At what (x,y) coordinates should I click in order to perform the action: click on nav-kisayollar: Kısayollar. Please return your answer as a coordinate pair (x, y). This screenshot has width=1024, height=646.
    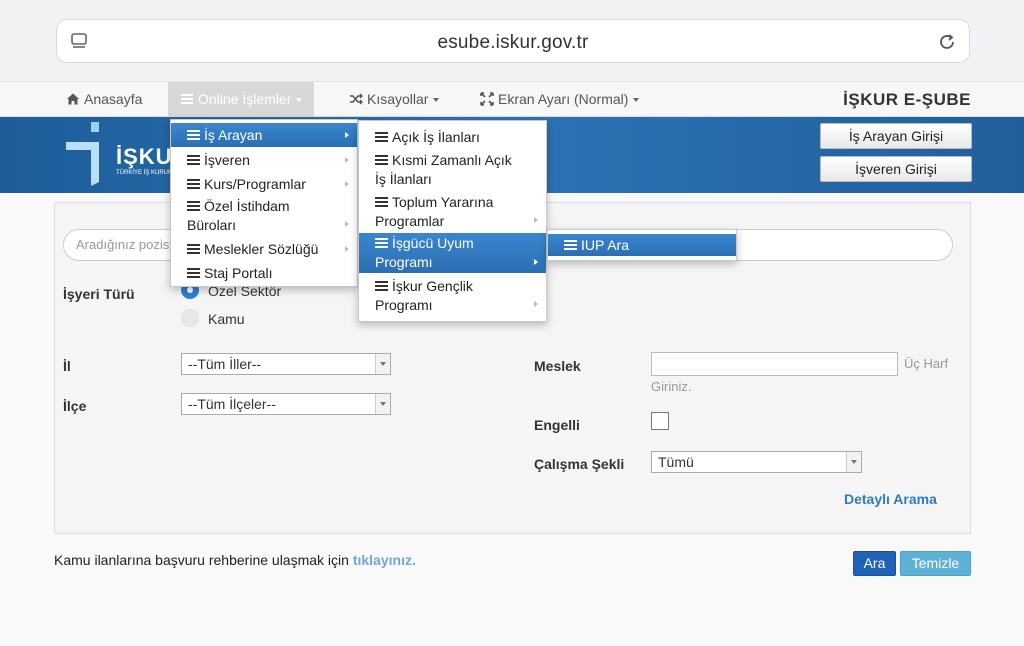
    Looking at the image, I should click on (394, 99).